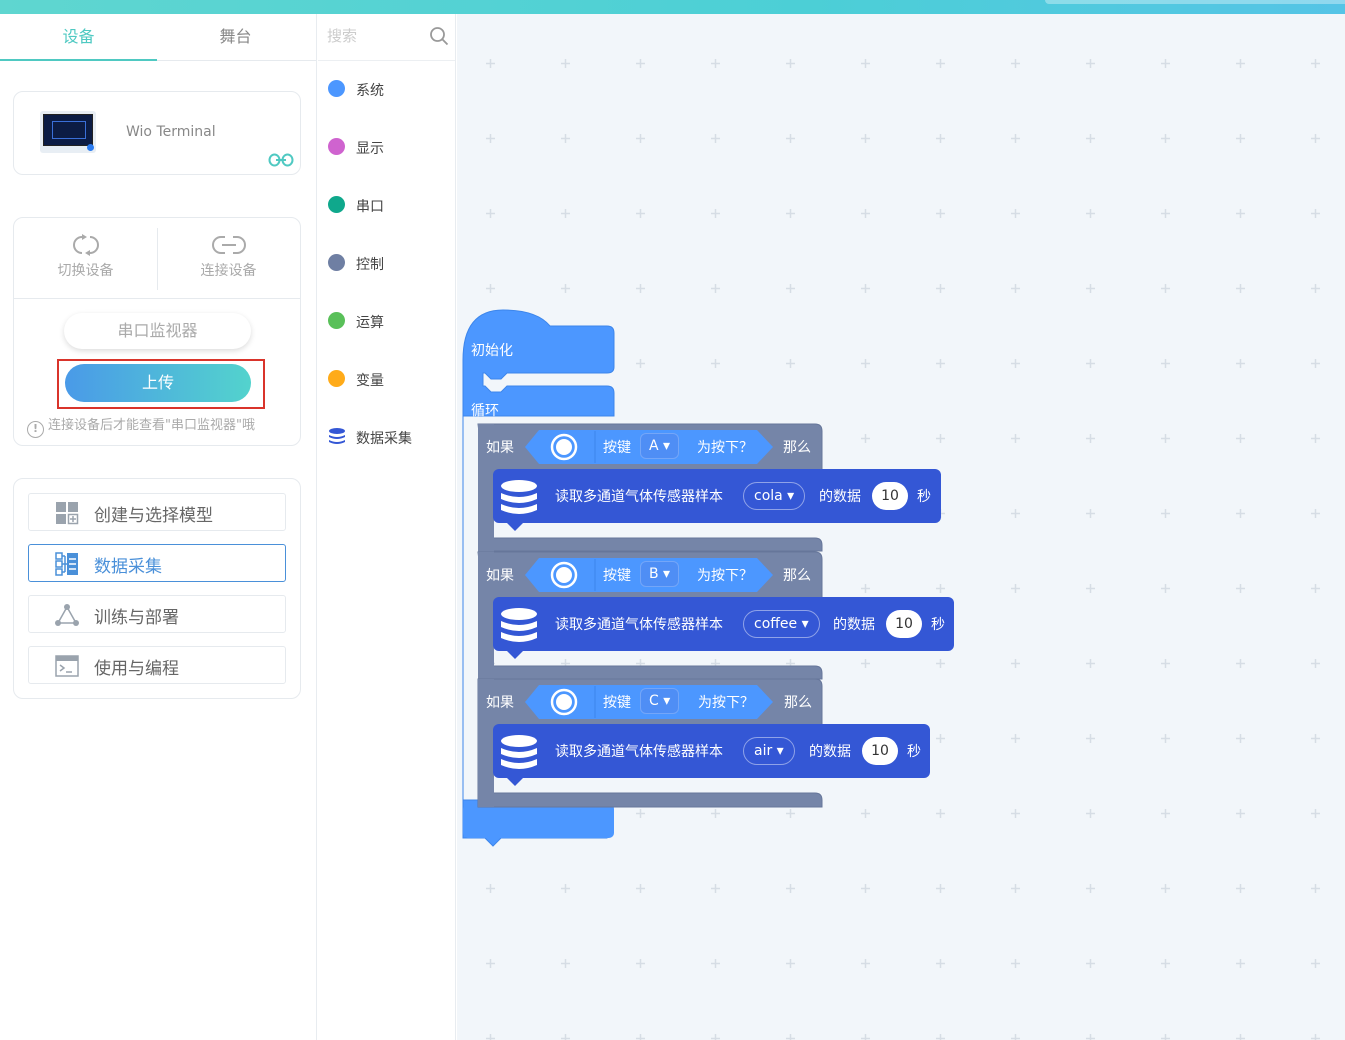 This screenshot has width=1345, height=1040. I want to click on switch-device-label: 切换设备, so click(85, 271).